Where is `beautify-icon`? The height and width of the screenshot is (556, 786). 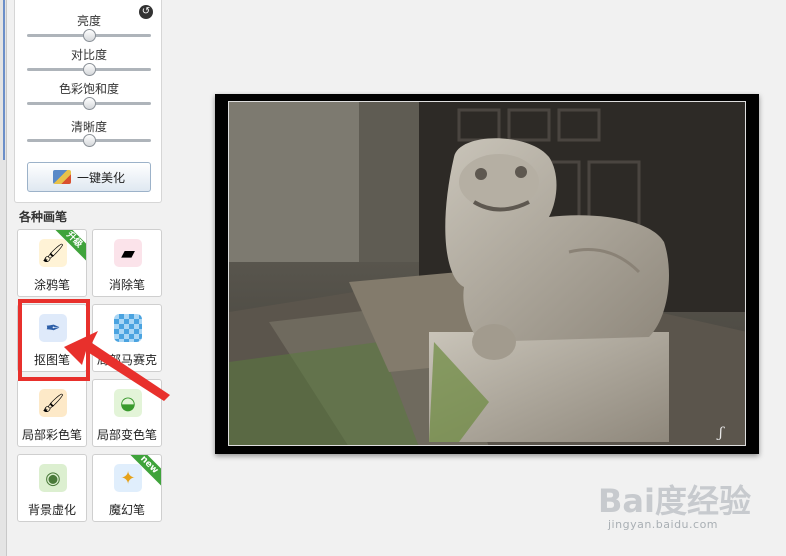
beautify-icon is located at coordinates (61, 177).